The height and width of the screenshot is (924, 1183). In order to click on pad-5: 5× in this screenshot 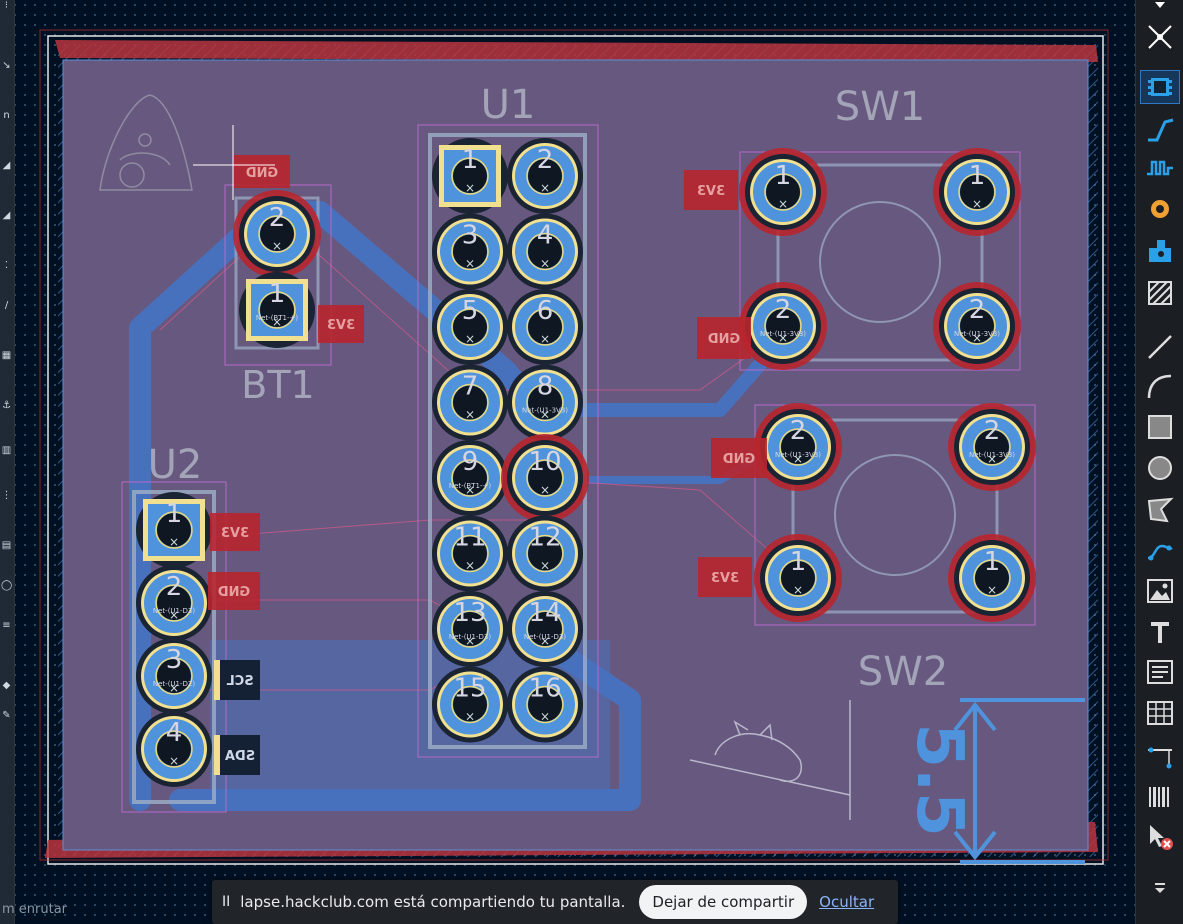, I will do `click(470, 327)`.